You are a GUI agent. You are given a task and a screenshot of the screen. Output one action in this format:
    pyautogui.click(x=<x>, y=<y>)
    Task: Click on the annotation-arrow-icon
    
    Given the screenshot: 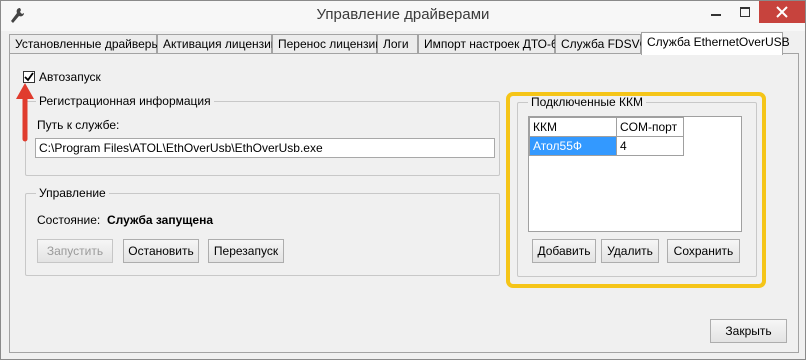 What is the action you would take?
    pyautogui.click(x=25, y=112)
    